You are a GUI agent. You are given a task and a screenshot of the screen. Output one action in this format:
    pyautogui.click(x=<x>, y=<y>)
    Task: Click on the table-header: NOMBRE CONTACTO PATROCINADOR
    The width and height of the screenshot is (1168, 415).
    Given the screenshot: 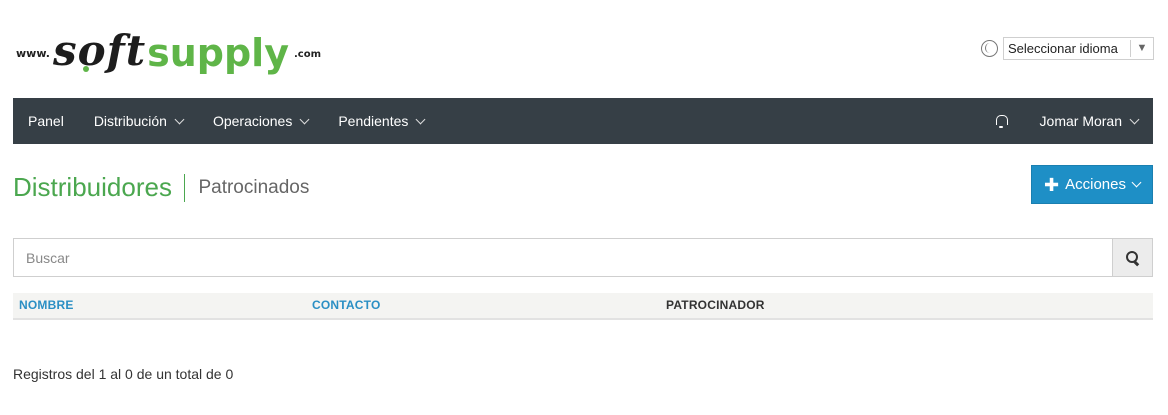 What is the action you would take?
    pyautogui.click(x=583, y=306)
    